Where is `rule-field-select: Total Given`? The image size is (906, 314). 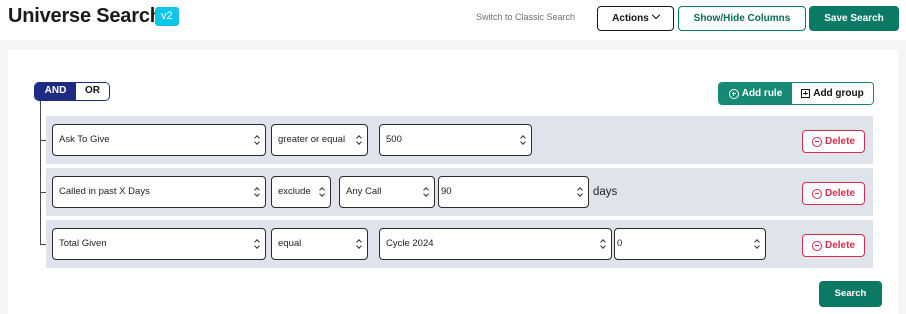
rule-field-select: Total Given is located at coordinates (159, 244).